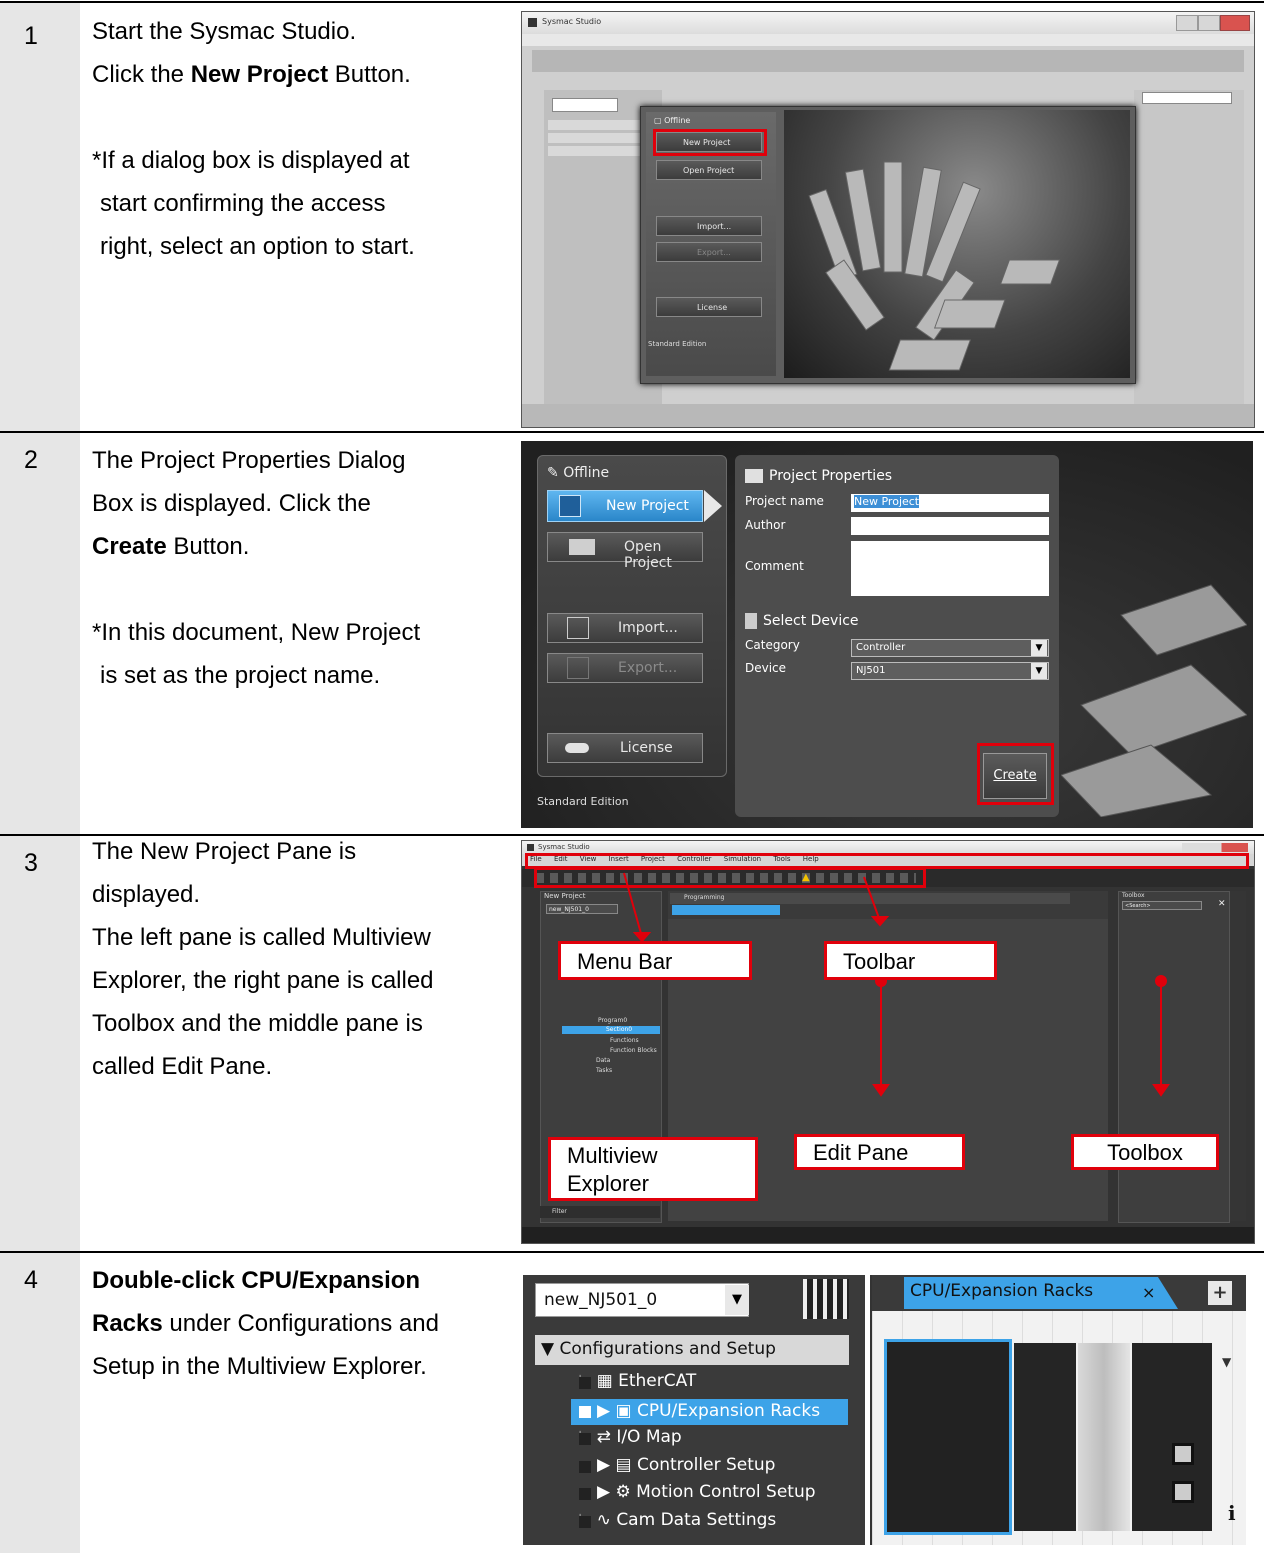 The height and width of the screenshot is (1553, 1264). I want to click on tab-arrow, so click(1168, 1293).